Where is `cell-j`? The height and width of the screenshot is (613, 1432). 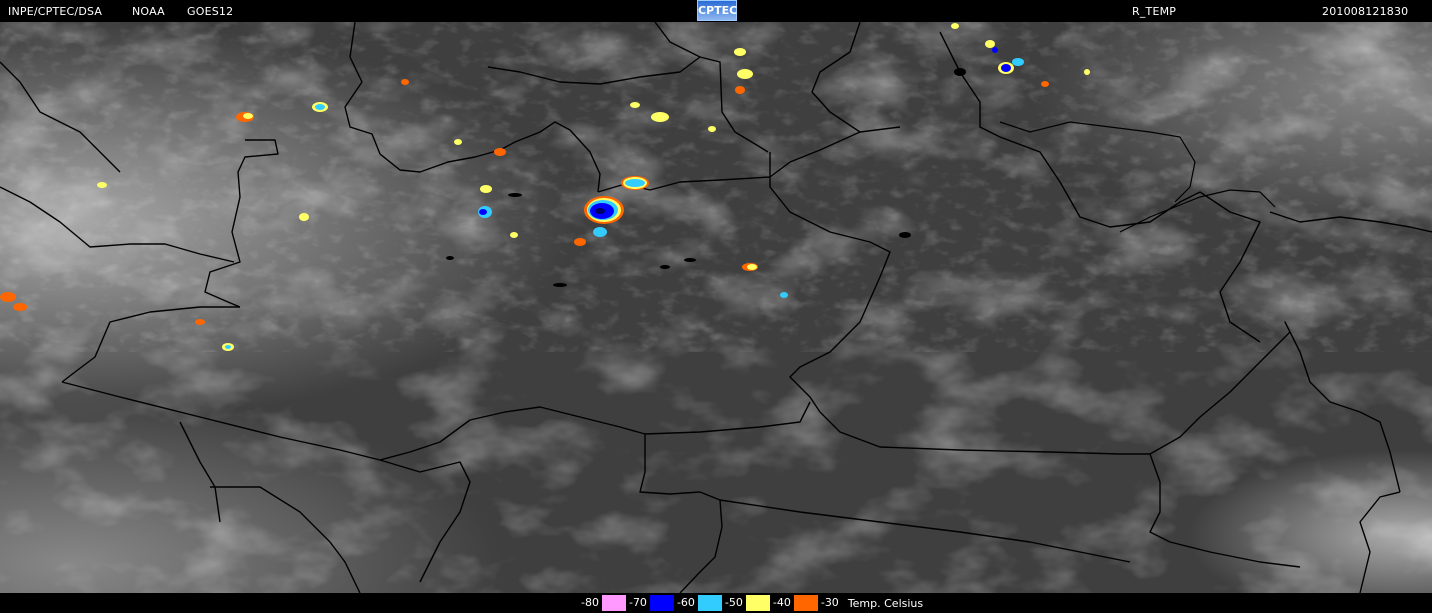 cell-j is located at coordinates (600, 232).